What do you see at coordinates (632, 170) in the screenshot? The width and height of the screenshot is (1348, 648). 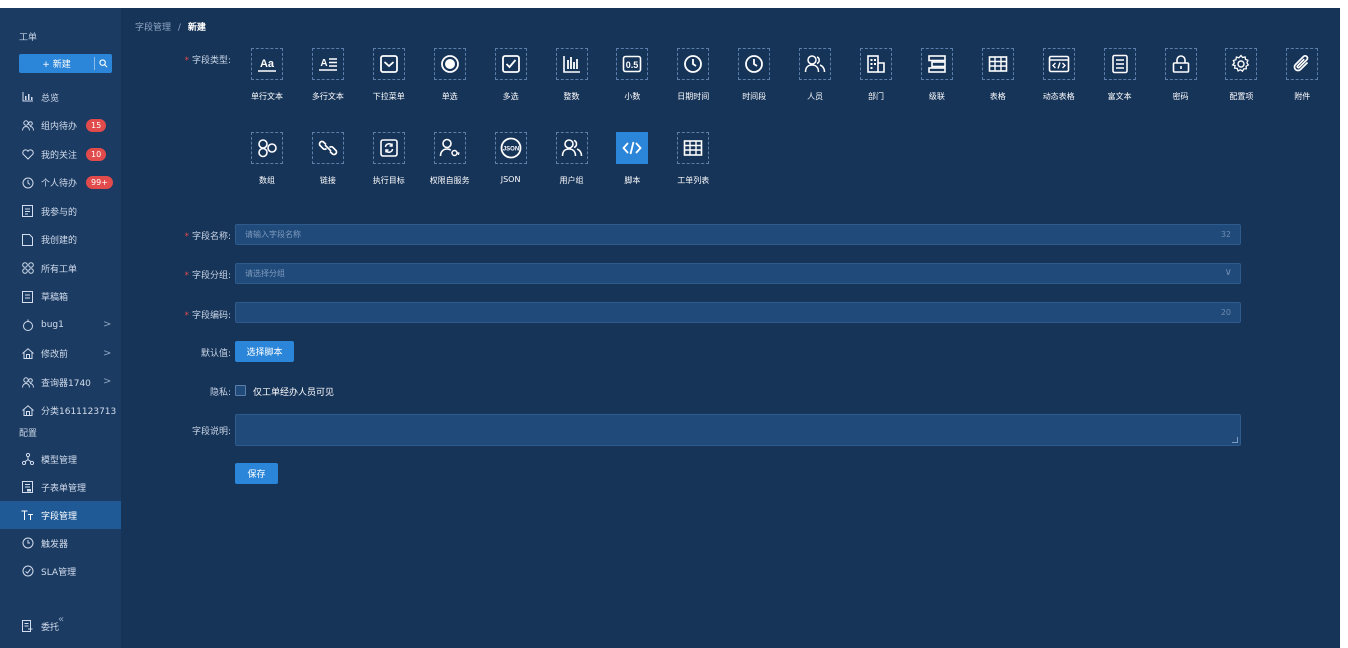 I see `field-type-option: 脚本` at bounding box center [632, 170].